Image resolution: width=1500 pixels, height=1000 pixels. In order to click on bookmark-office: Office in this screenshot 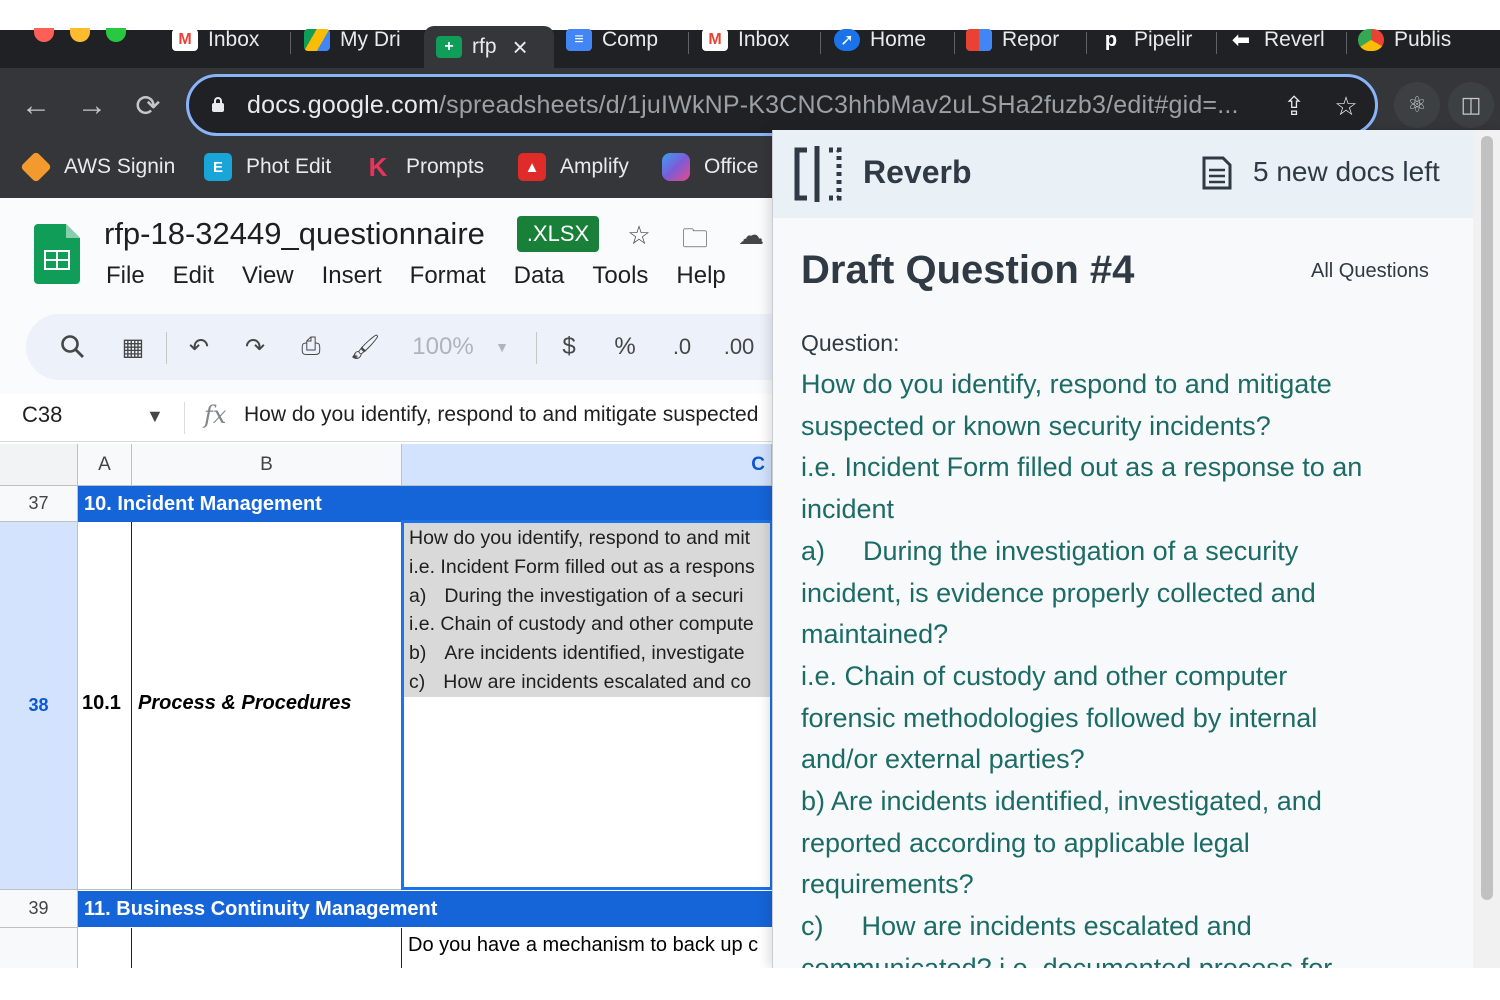, I will do `click(710, 167)`.